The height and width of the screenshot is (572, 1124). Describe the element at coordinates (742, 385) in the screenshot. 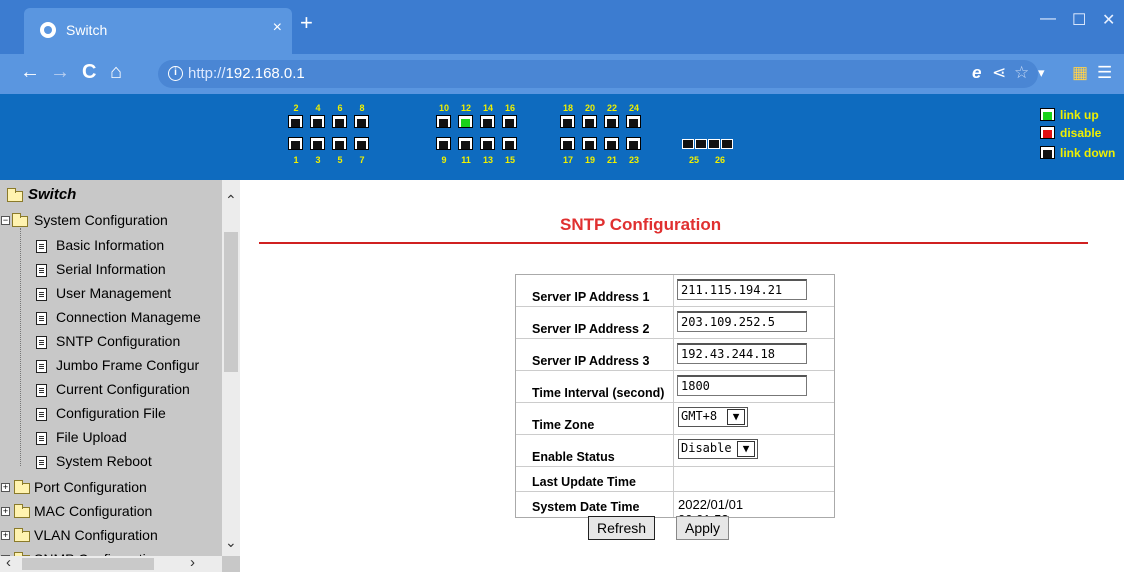

I see `interval-input` at that location.